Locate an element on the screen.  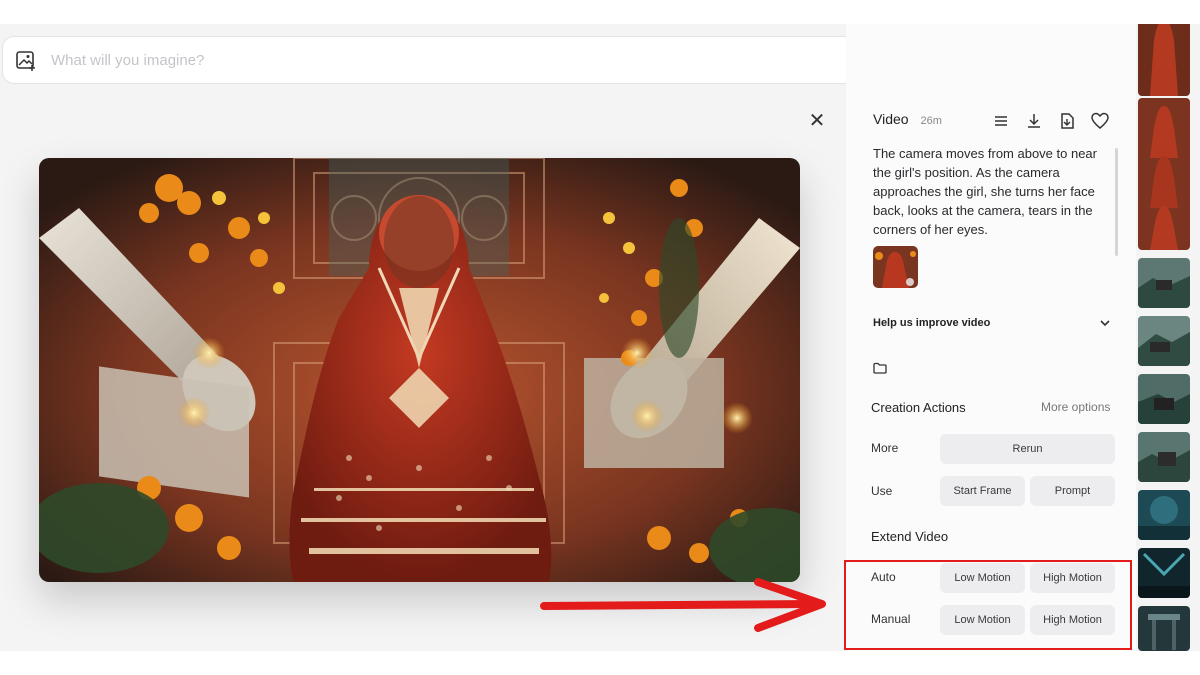
download-icon is located at coordinates (1034, 121).